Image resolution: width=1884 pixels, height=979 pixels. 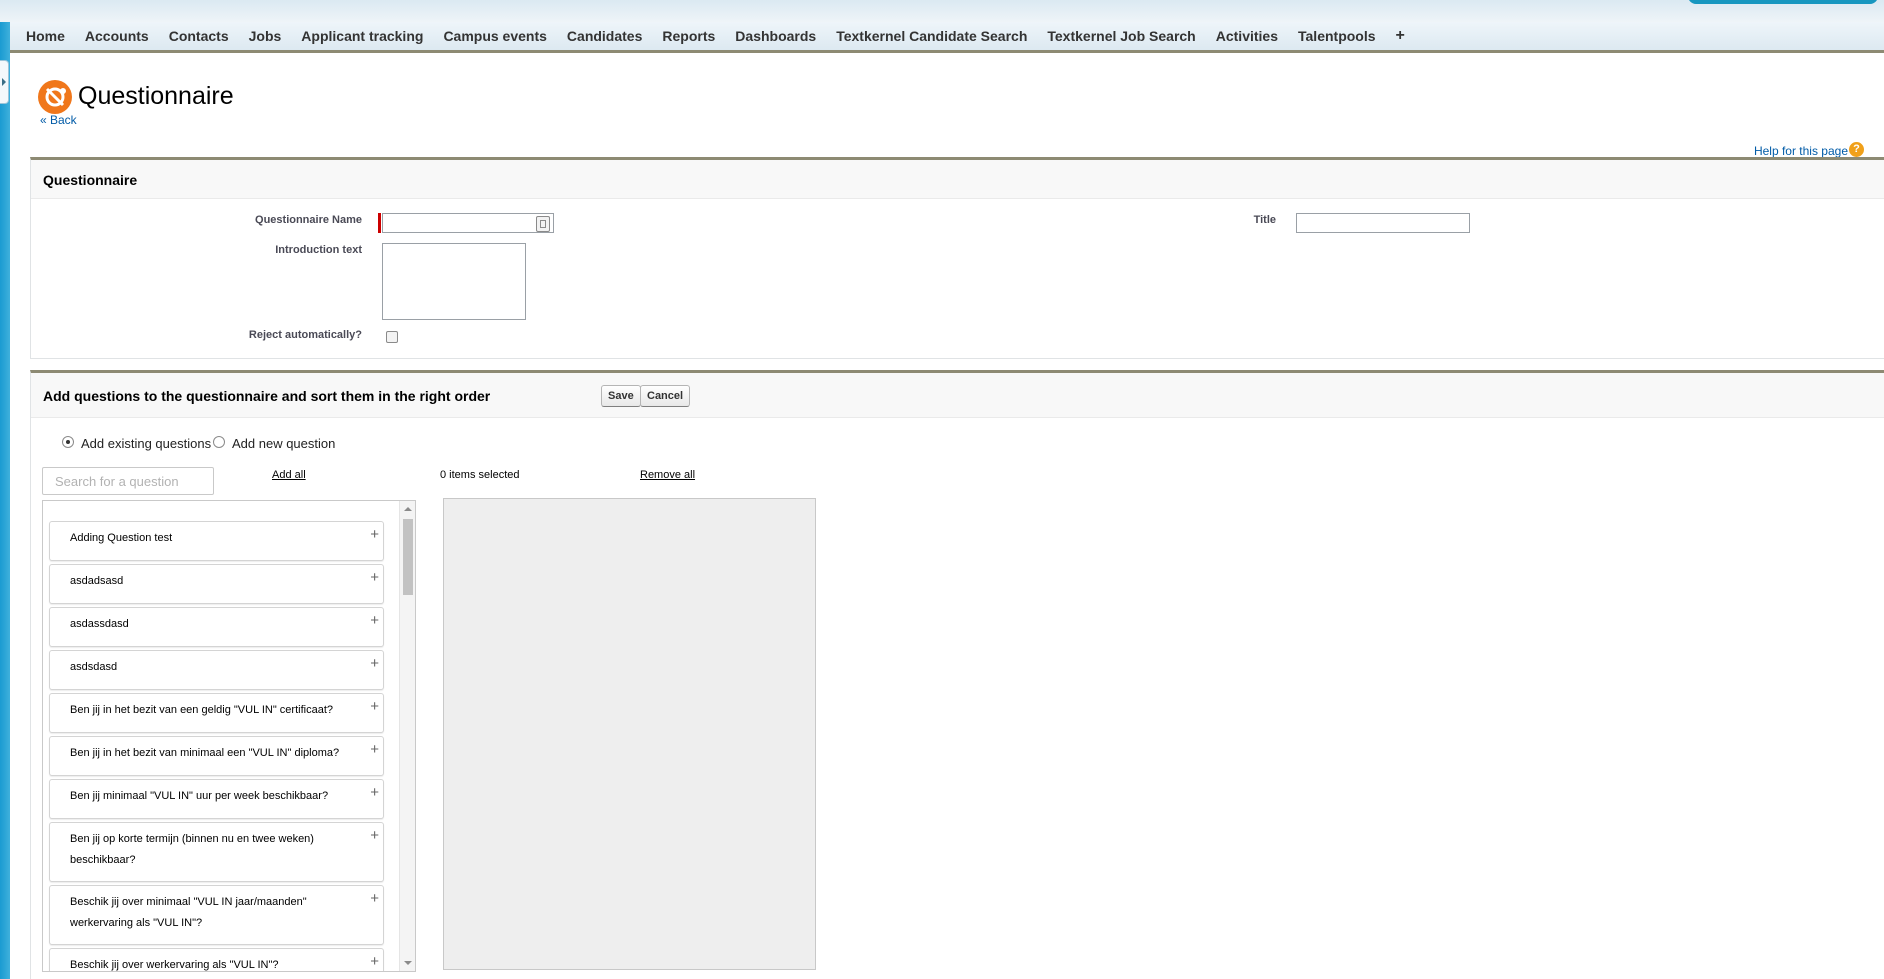 I want to click on section-header: Questionnaire, so click(x=957, y=179).